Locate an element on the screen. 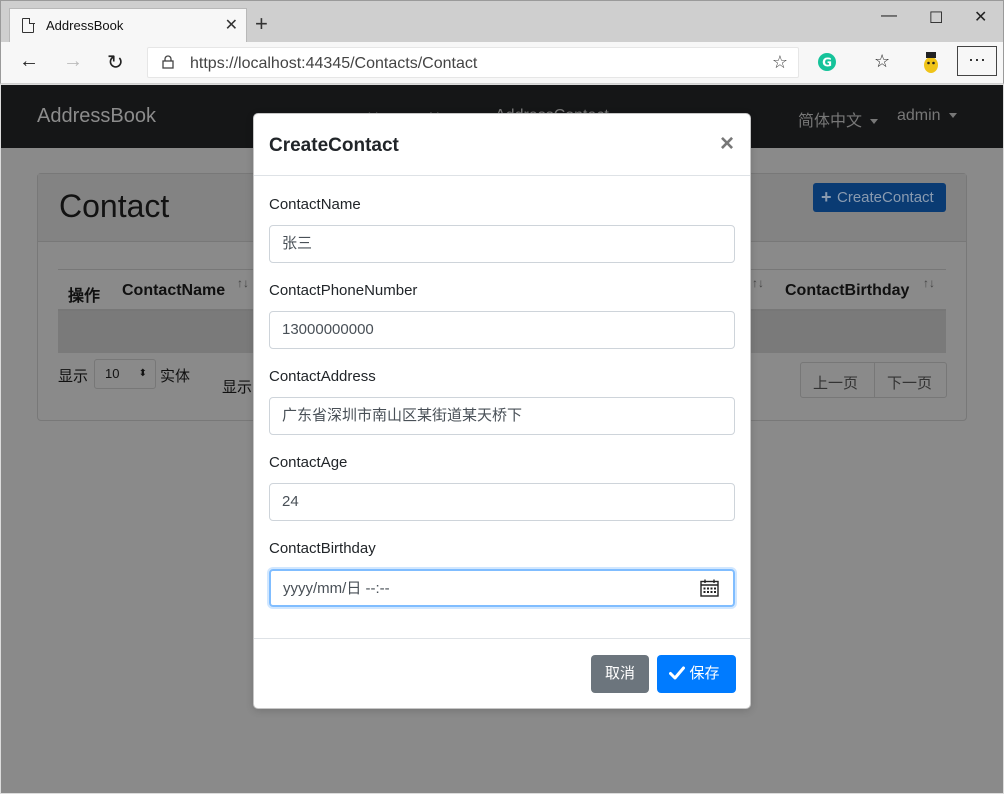  url-text: https://localhost:44345/Contacts/Contact is located at coordinates (334, 63).